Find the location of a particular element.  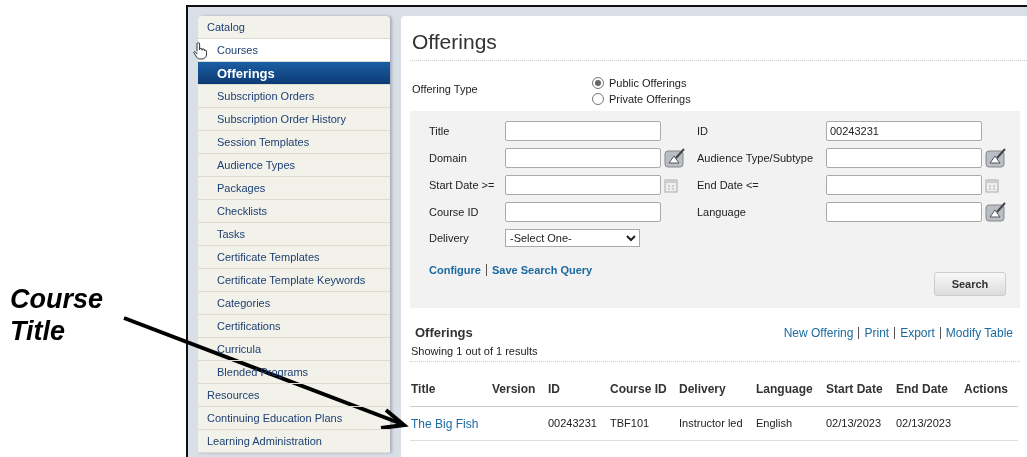

sidebar-item: Resources is located at coordinates (294, 395).